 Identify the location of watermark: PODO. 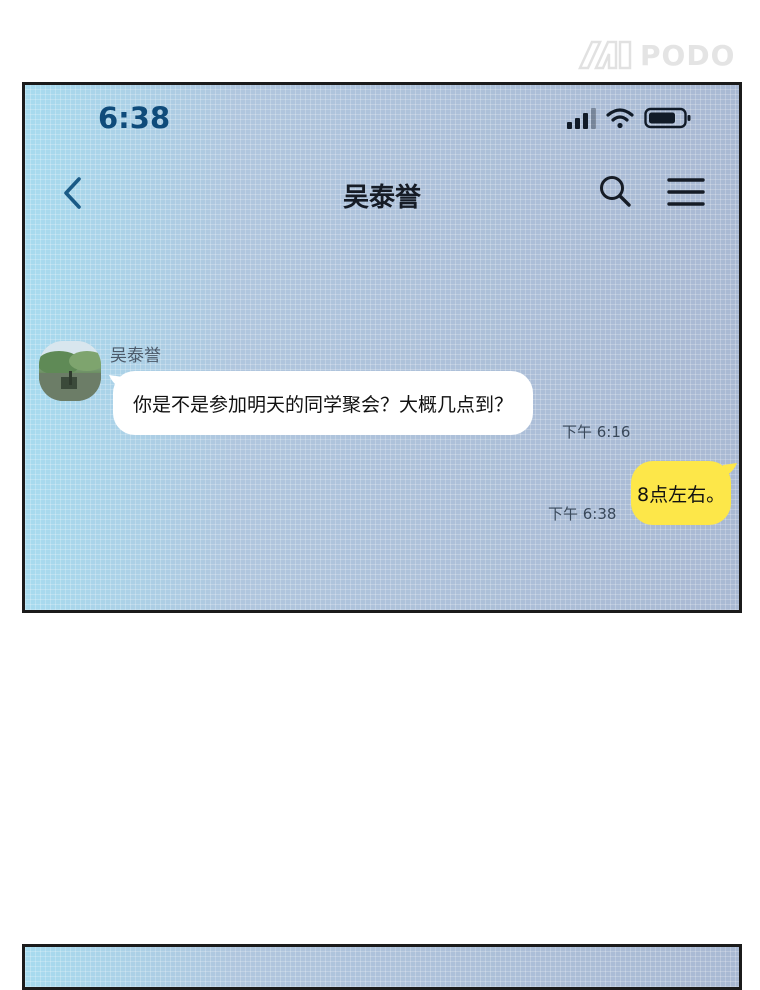
(661, 55).